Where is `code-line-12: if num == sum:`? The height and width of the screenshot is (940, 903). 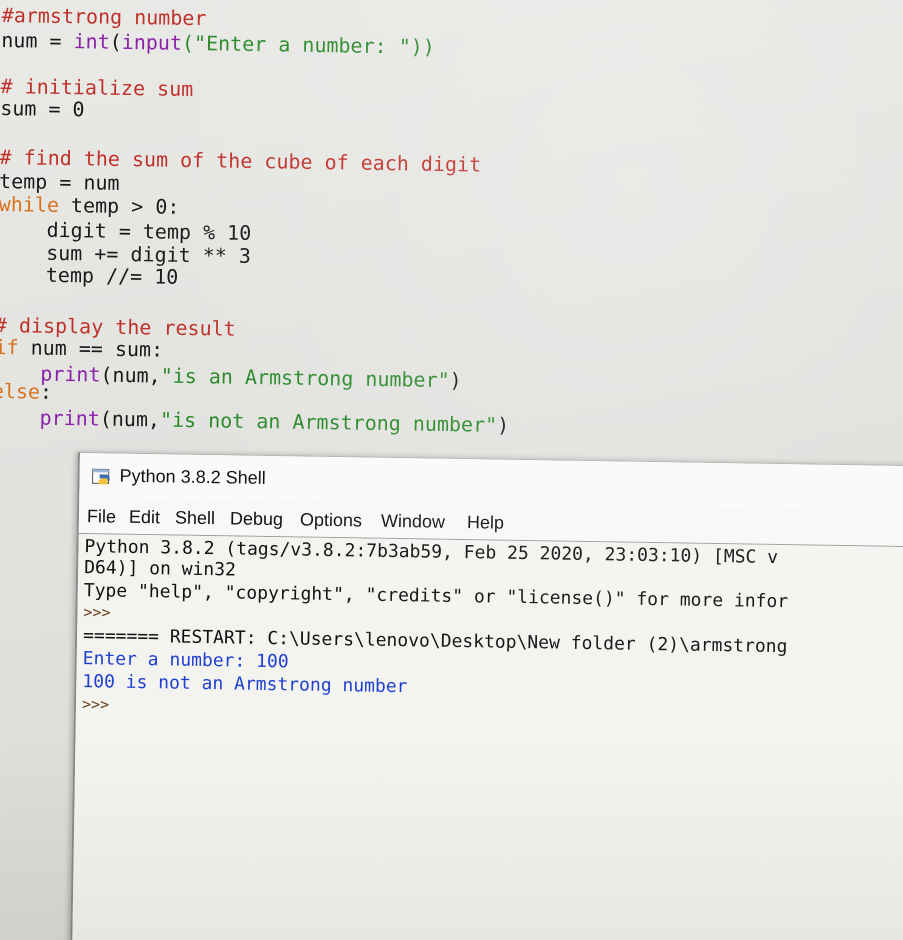 code-line-12: if num == sum: is located at coordinates (82, 348).